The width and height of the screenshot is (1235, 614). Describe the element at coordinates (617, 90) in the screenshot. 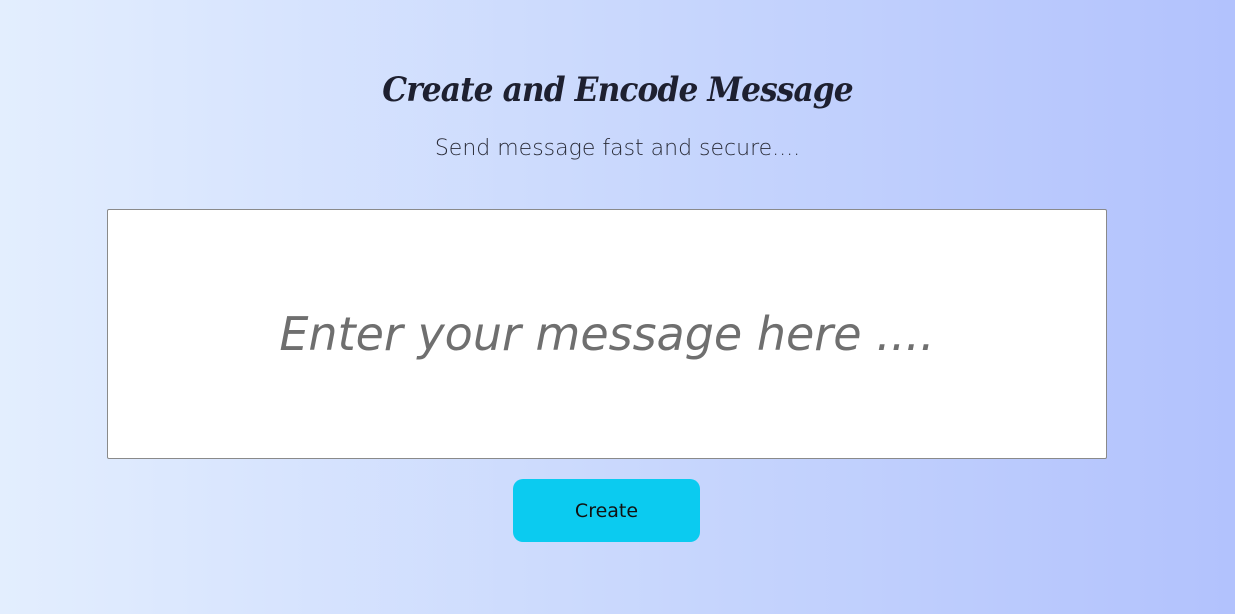

I see `page-title: Create and Encode Message` at that location.